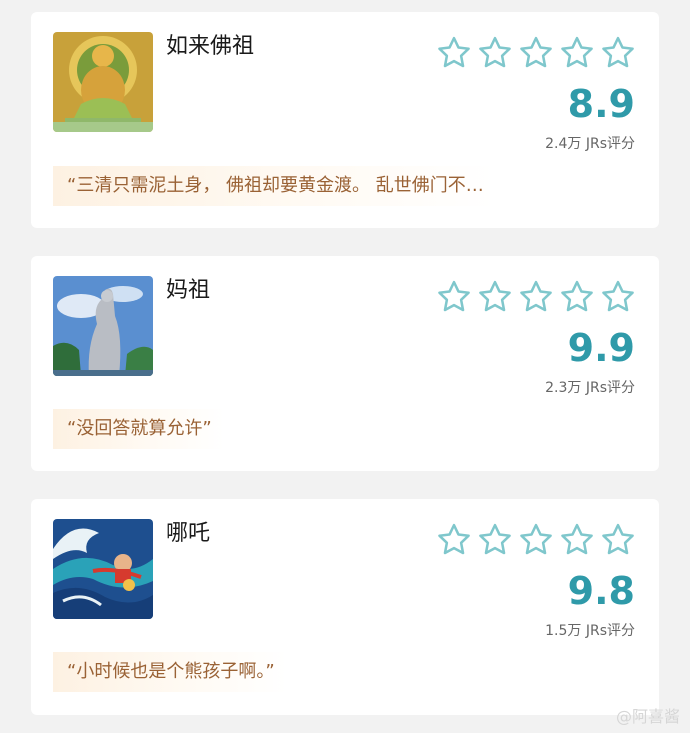  What do you see at coordinates (210, 46) in the screenshot?
I see `item-name: 如来佛祖` at bounding box center [210, 46].